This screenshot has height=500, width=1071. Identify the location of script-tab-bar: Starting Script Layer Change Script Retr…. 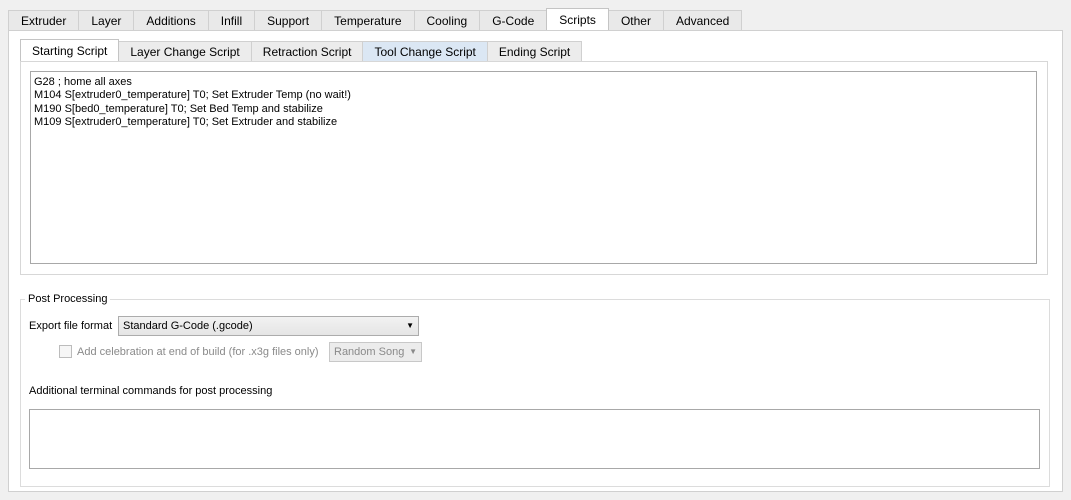
(301, 50).